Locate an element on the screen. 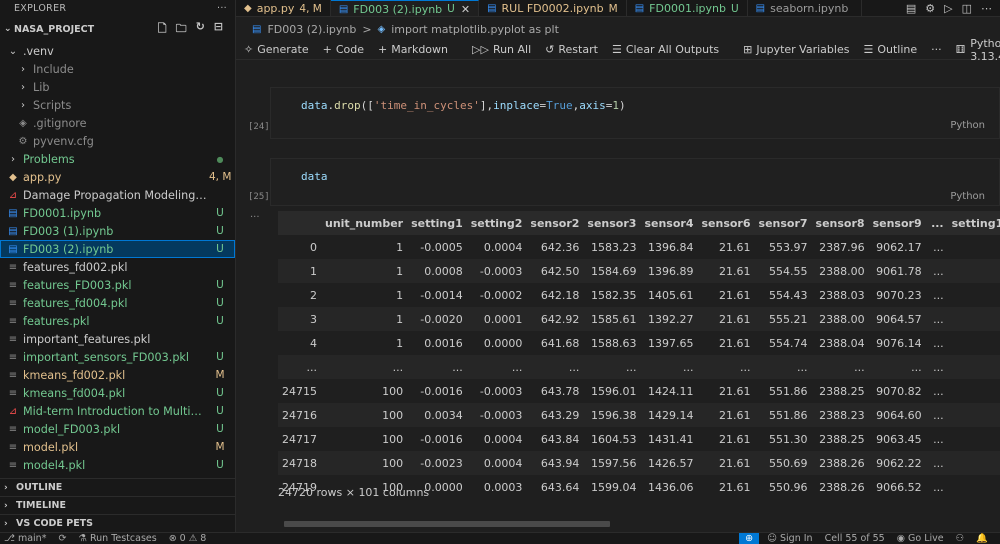 The height and width of the screenshot is (544, 1000). go-live-button: ◉ Go Live is located at coordinates (920, 538).